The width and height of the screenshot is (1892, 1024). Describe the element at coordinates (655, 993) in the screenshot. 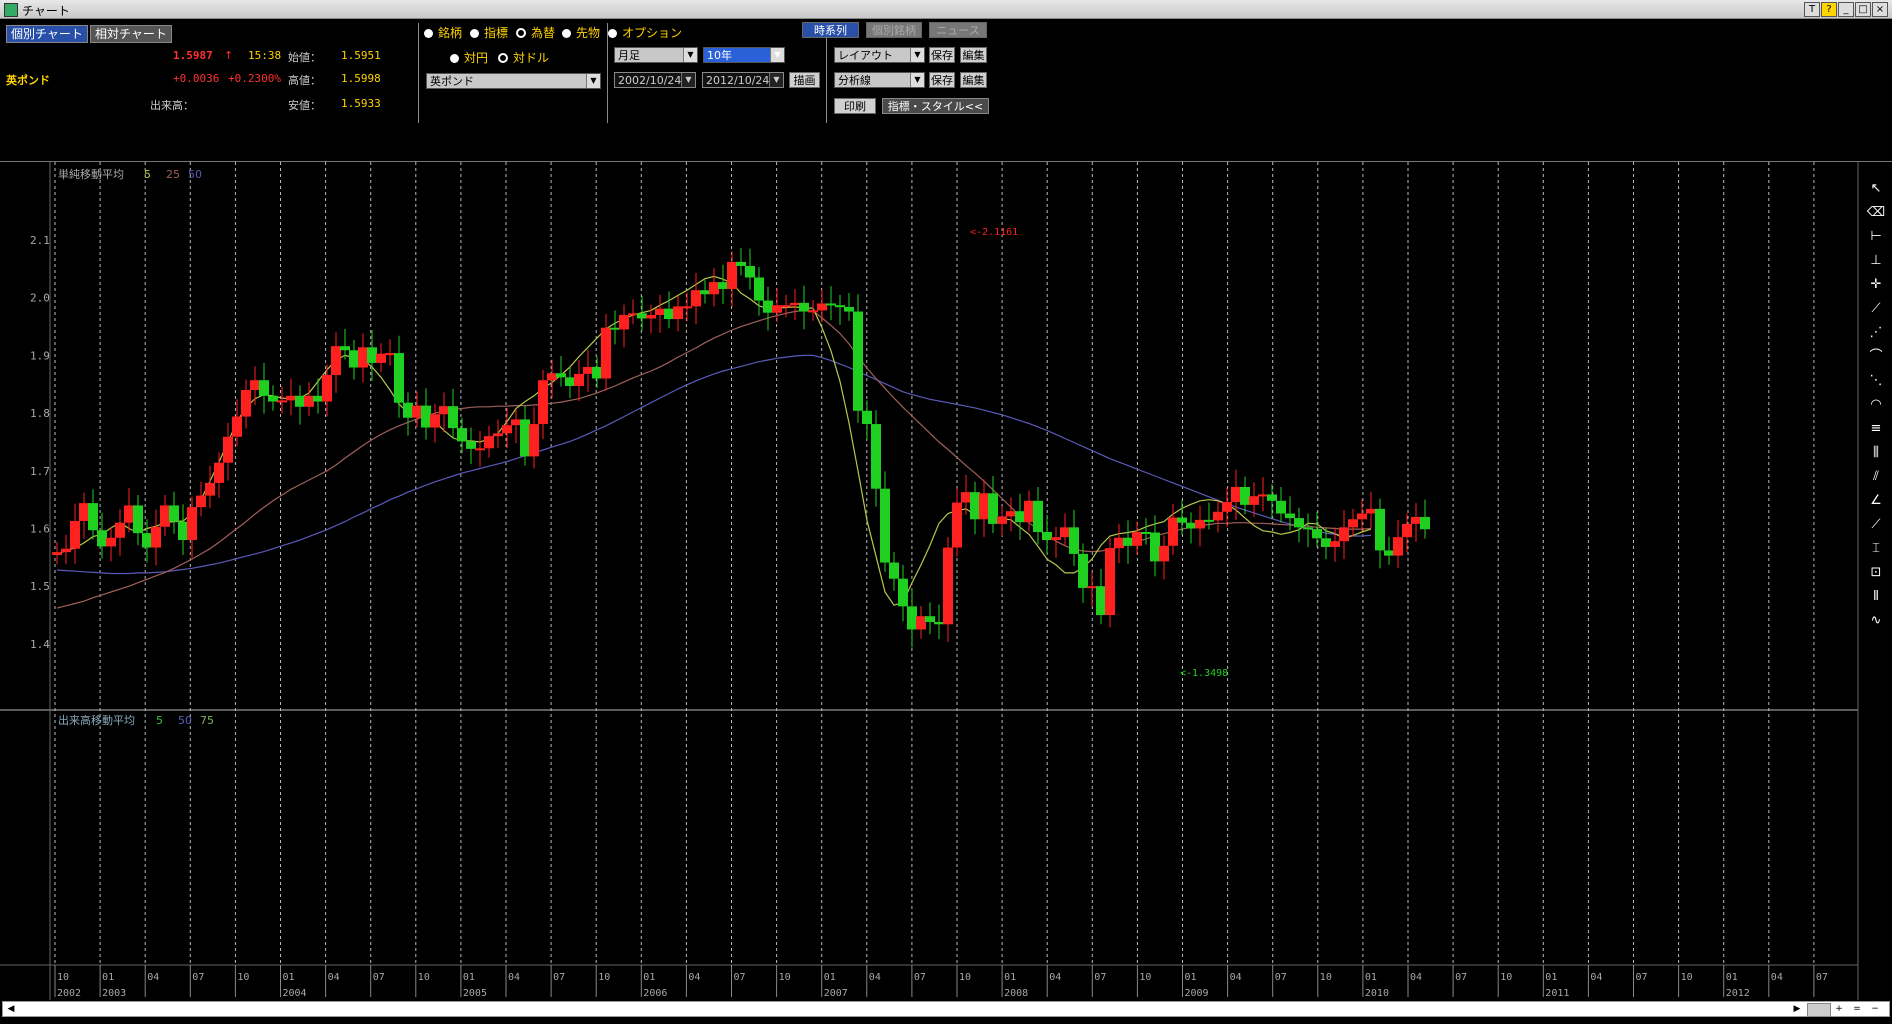

I see `year-label: 2006` at that location.